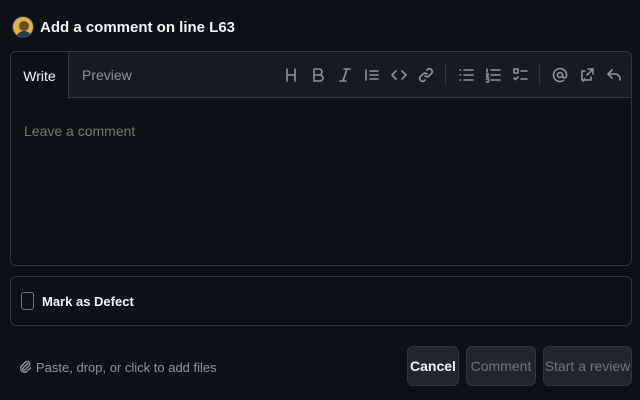  What do you see at coordinates (107, 75) in the screenshot?
I see `tab-preview: Preview` at bounding box center [107, 75].